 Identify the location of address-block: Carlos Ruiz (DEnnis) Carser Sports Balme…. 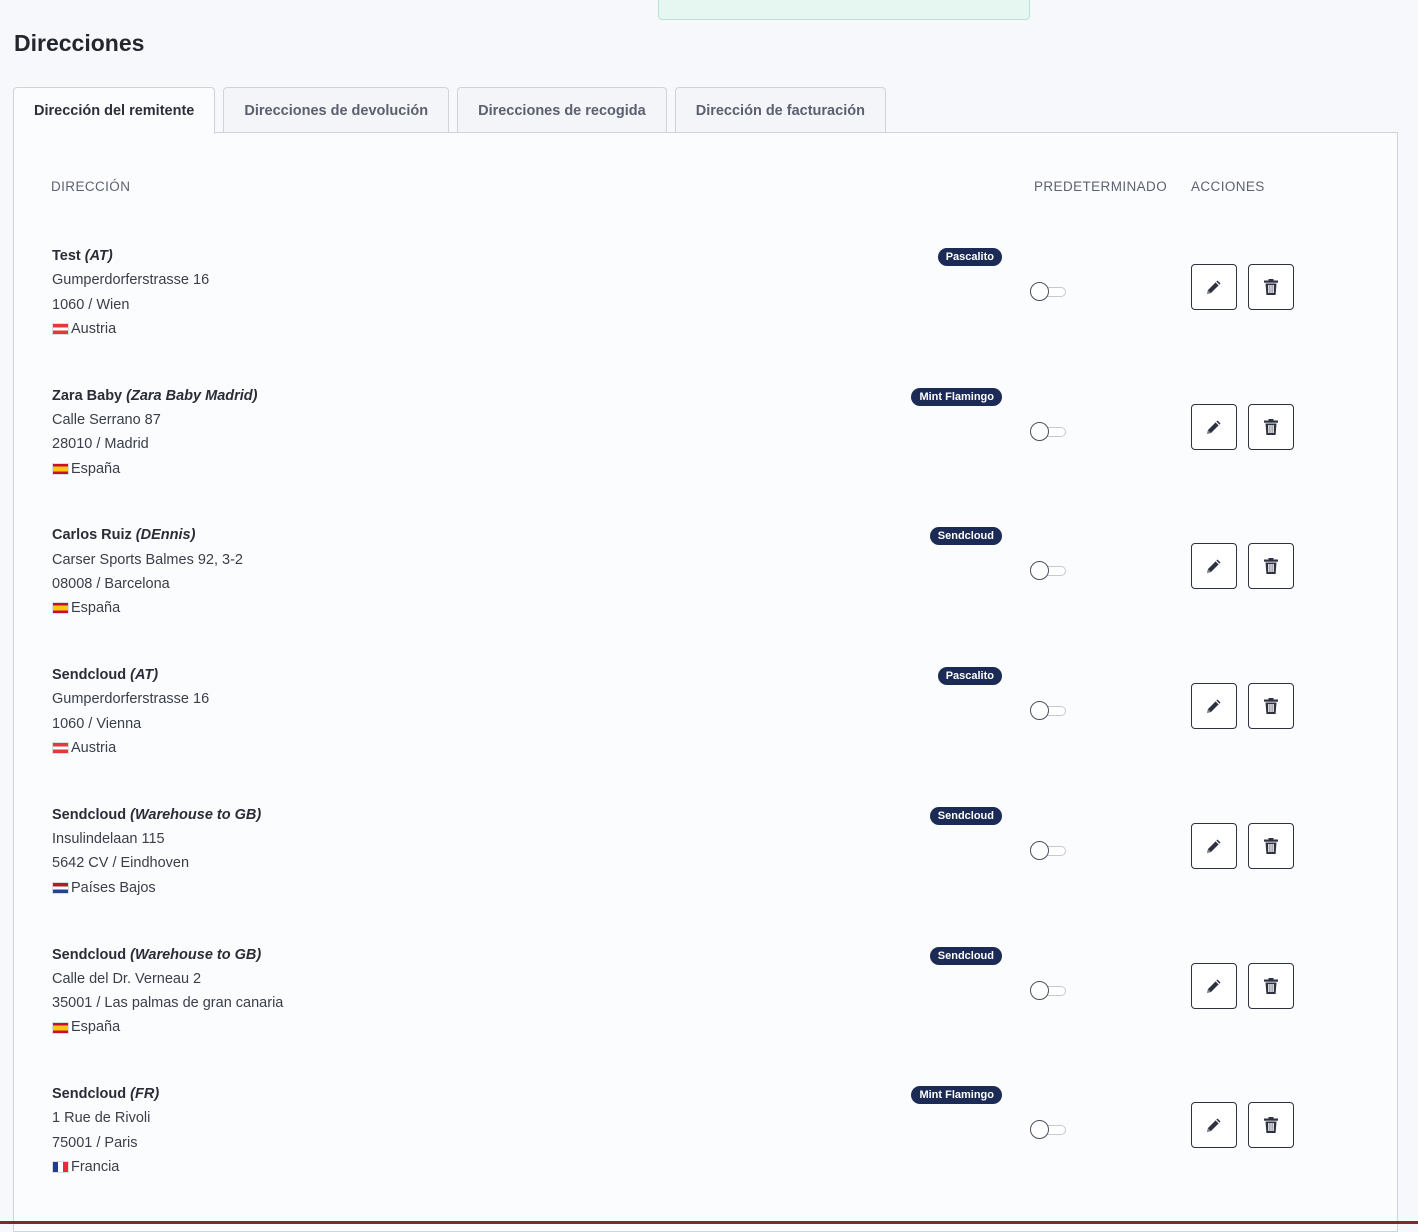
(147, 571).